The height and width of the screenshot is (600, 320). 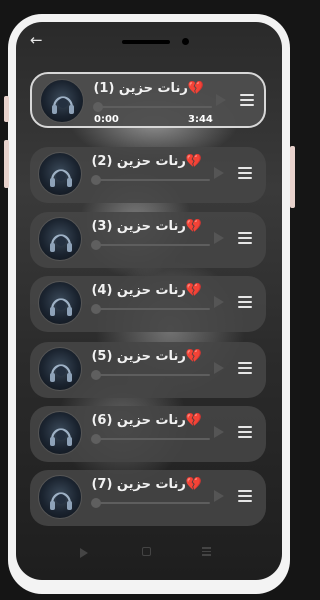 I want to click on track-item: 💔رنات حزين (6), so click(x=148, y=434).